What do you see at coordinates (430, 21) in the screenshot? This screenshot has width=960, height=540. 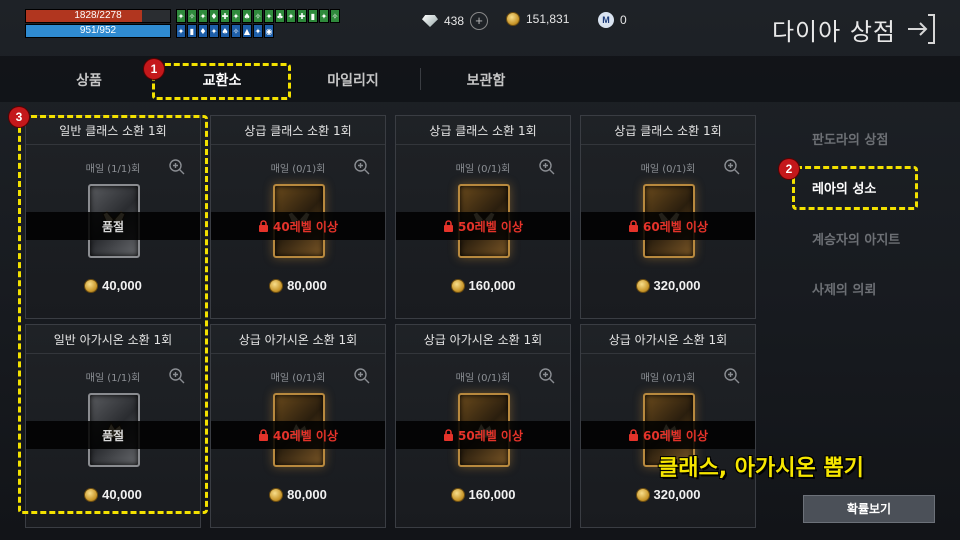 I see `diamond-icon` at bounding box center [430, 21].